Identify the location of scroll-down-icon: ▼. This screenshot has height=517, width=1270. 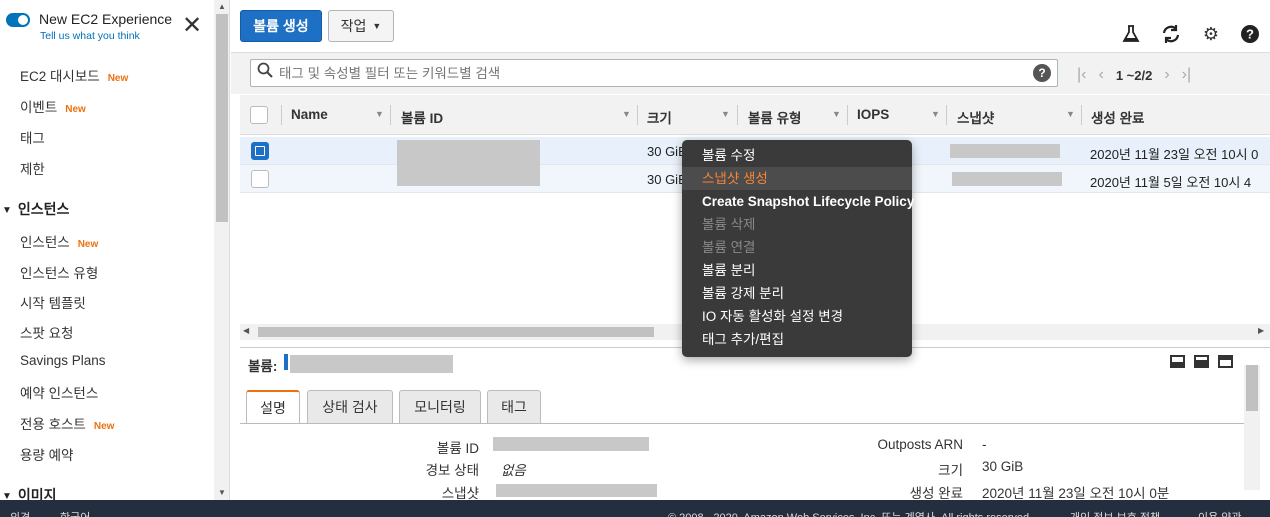
(222, 492).